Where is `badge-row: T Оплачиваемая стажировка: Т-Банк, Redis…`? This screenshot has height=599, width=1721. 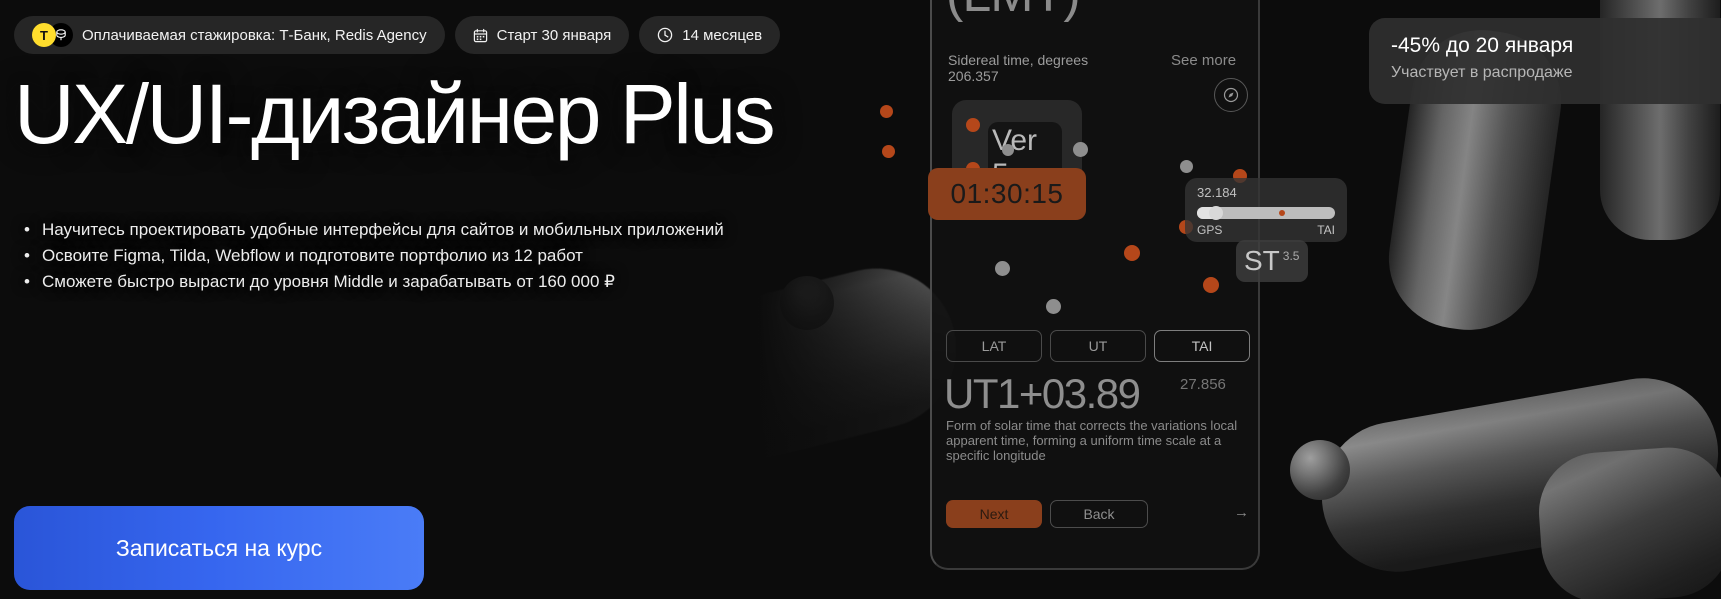 badge-row: T Оплачиваемая стажировка: Т-Банк, Redis… is located at coordinates (397, 35).